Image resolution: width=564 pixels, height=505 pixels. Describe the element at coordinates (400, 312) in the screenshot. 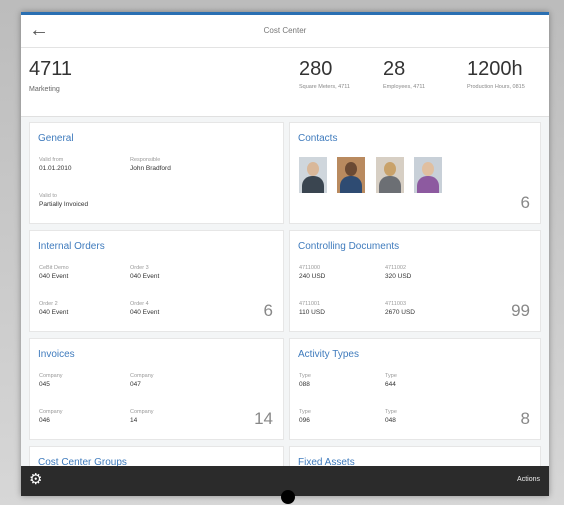

I see `field-value: 2670 USD` at that location.